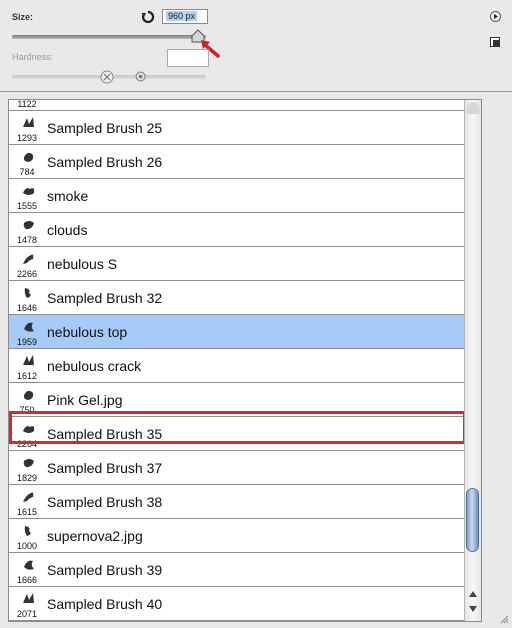 The width and height of the screenshot is (512, 628). What do you see at coordinates (109, 37) in the screenshot?
I see `size-slider-track` at bounding box center [109, 37].